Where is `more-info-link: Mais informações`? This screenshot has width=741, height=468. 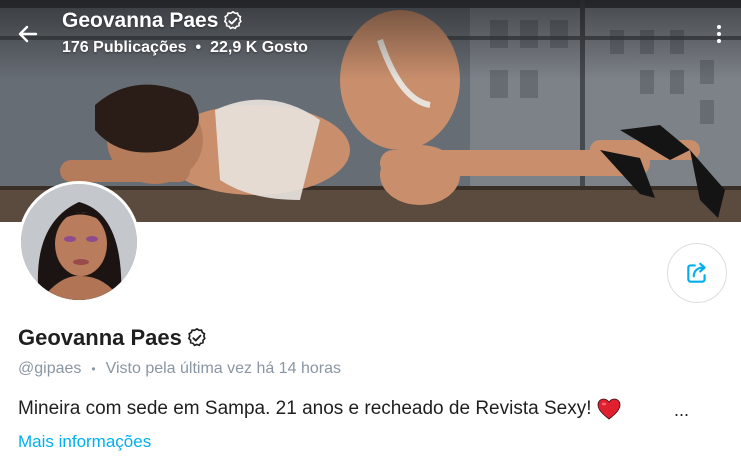 more-info-link: Mais informações is located at coordinates (84, 442).